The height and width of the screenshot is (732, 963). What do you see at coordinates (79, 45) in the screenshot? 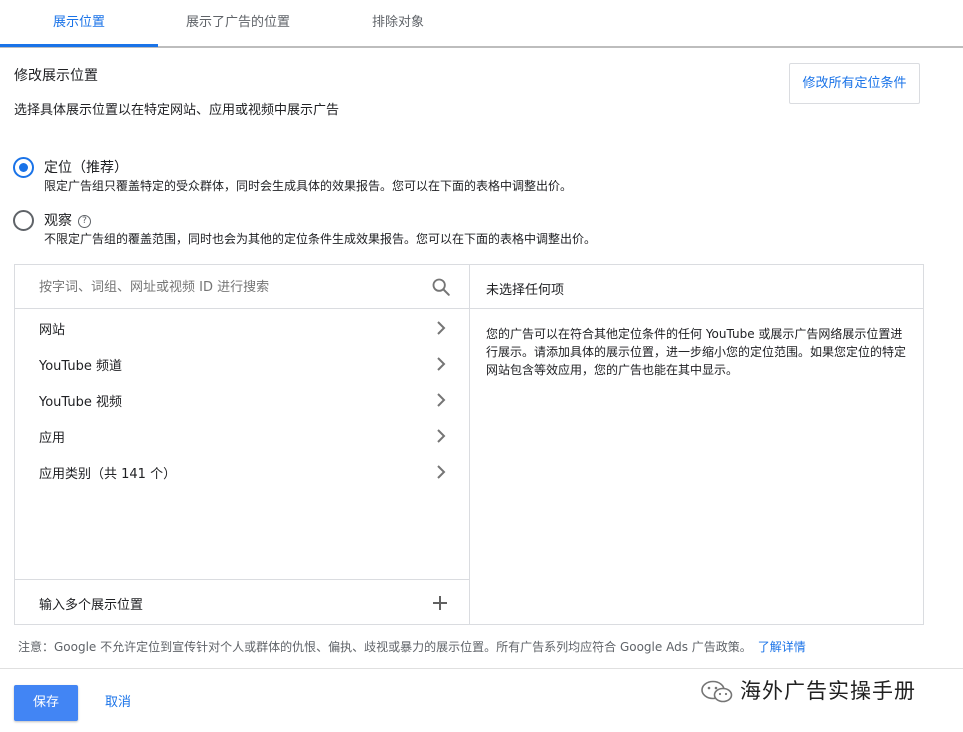
I see `active-tab-indicator` at bounding box center [79, 45].